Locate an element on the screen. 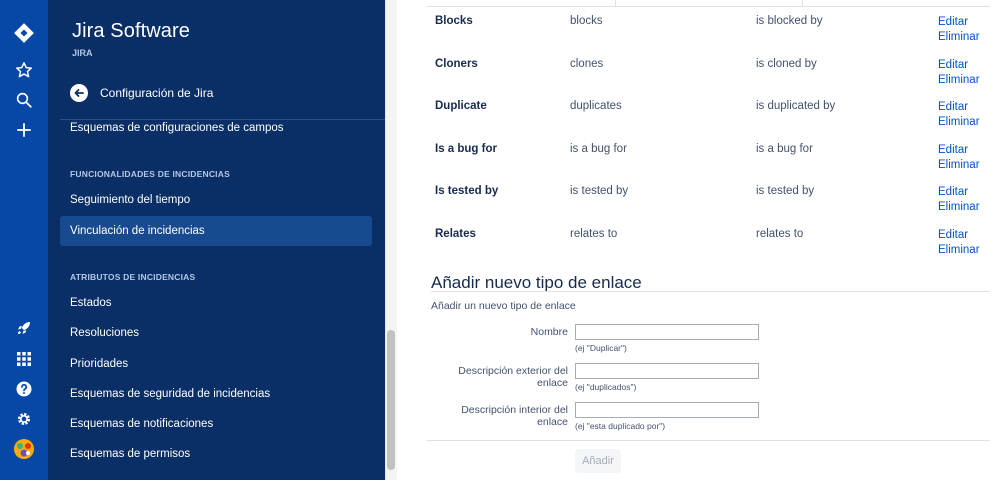 This screenshot has height=480, width=999. sidebar-item-statuses: Estados is located at coordinates (216, 303).